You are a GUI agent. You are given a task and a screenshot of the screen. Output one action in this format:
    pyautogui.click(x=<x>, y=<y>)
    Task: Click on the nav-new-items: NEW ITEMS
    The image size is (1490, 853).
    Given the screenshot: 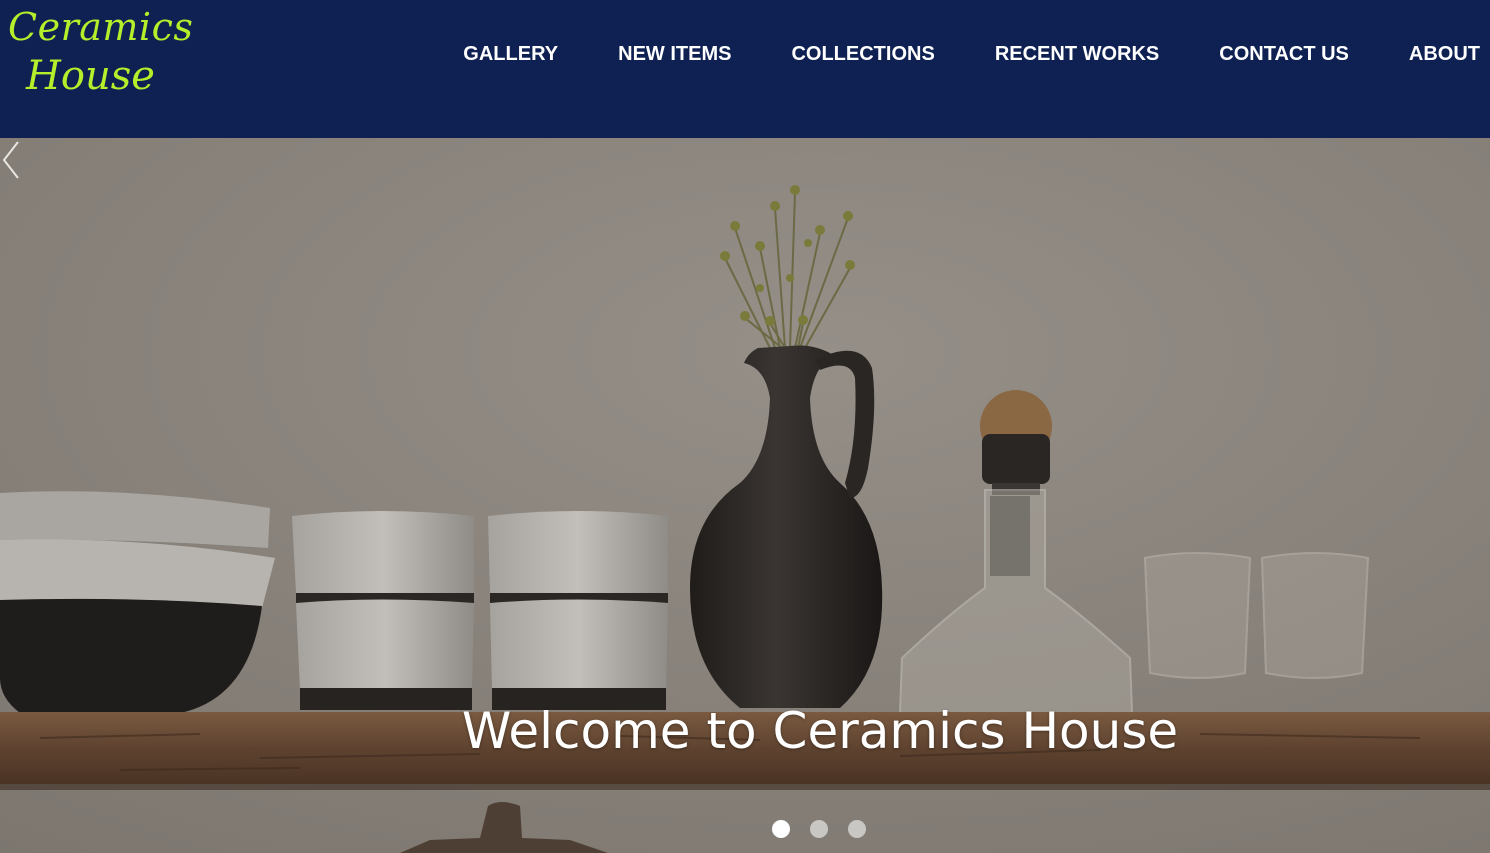 What is the action you would take?
    pyautogui.click(x=674, y=54)
    